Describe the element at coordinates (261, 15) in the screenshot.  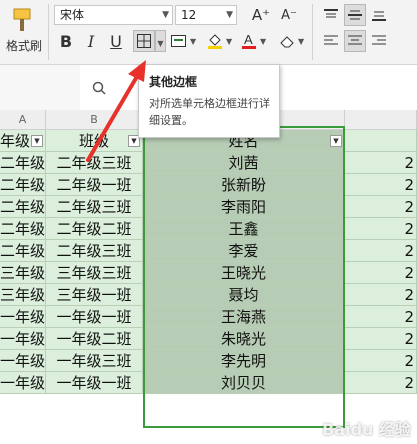
I see `grow-font-button: A⁺` at that location.